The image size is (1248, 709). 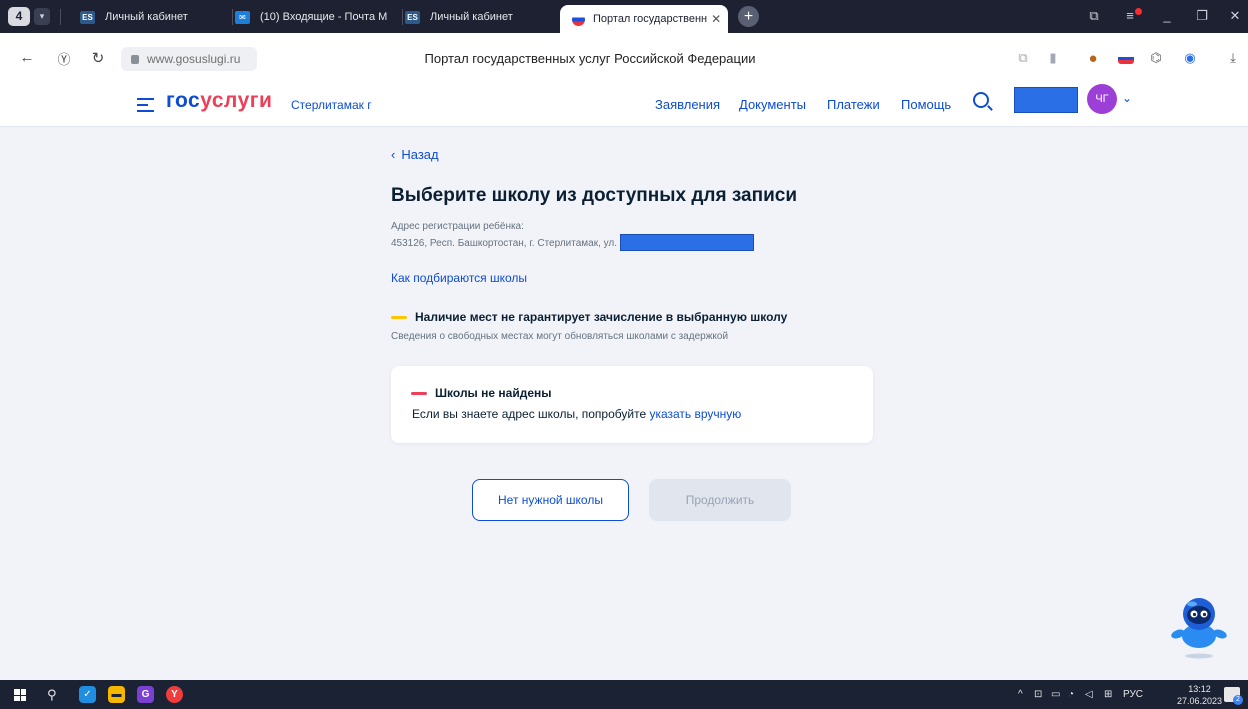 I want to click on no-schools-title: Школы не найдены, so click(x=493, y=393).